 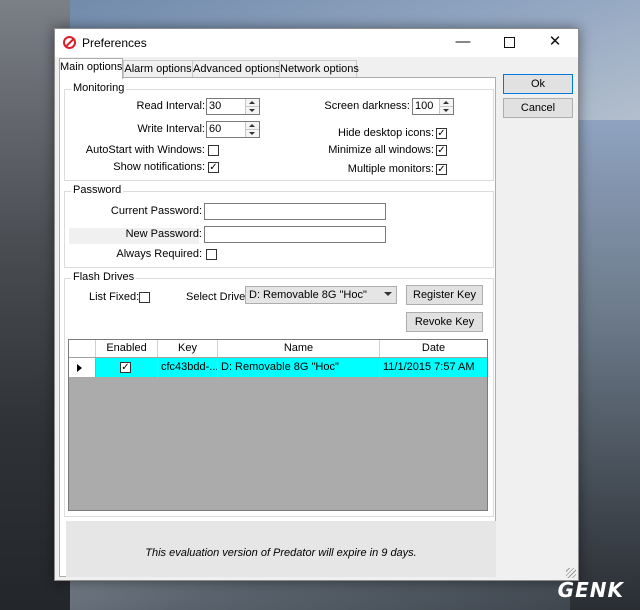 What do you see at coordinates (233, 106) in the screenshot?
I see `read-interval-stepper: 30` at bounding box center [233, 106].